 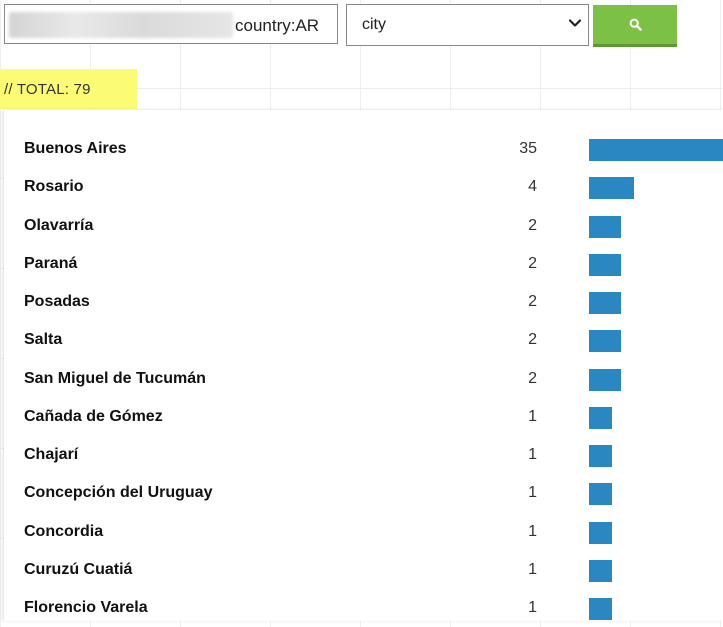 I want to click on result-row: Posadas 2, so click(x=363, y=302).